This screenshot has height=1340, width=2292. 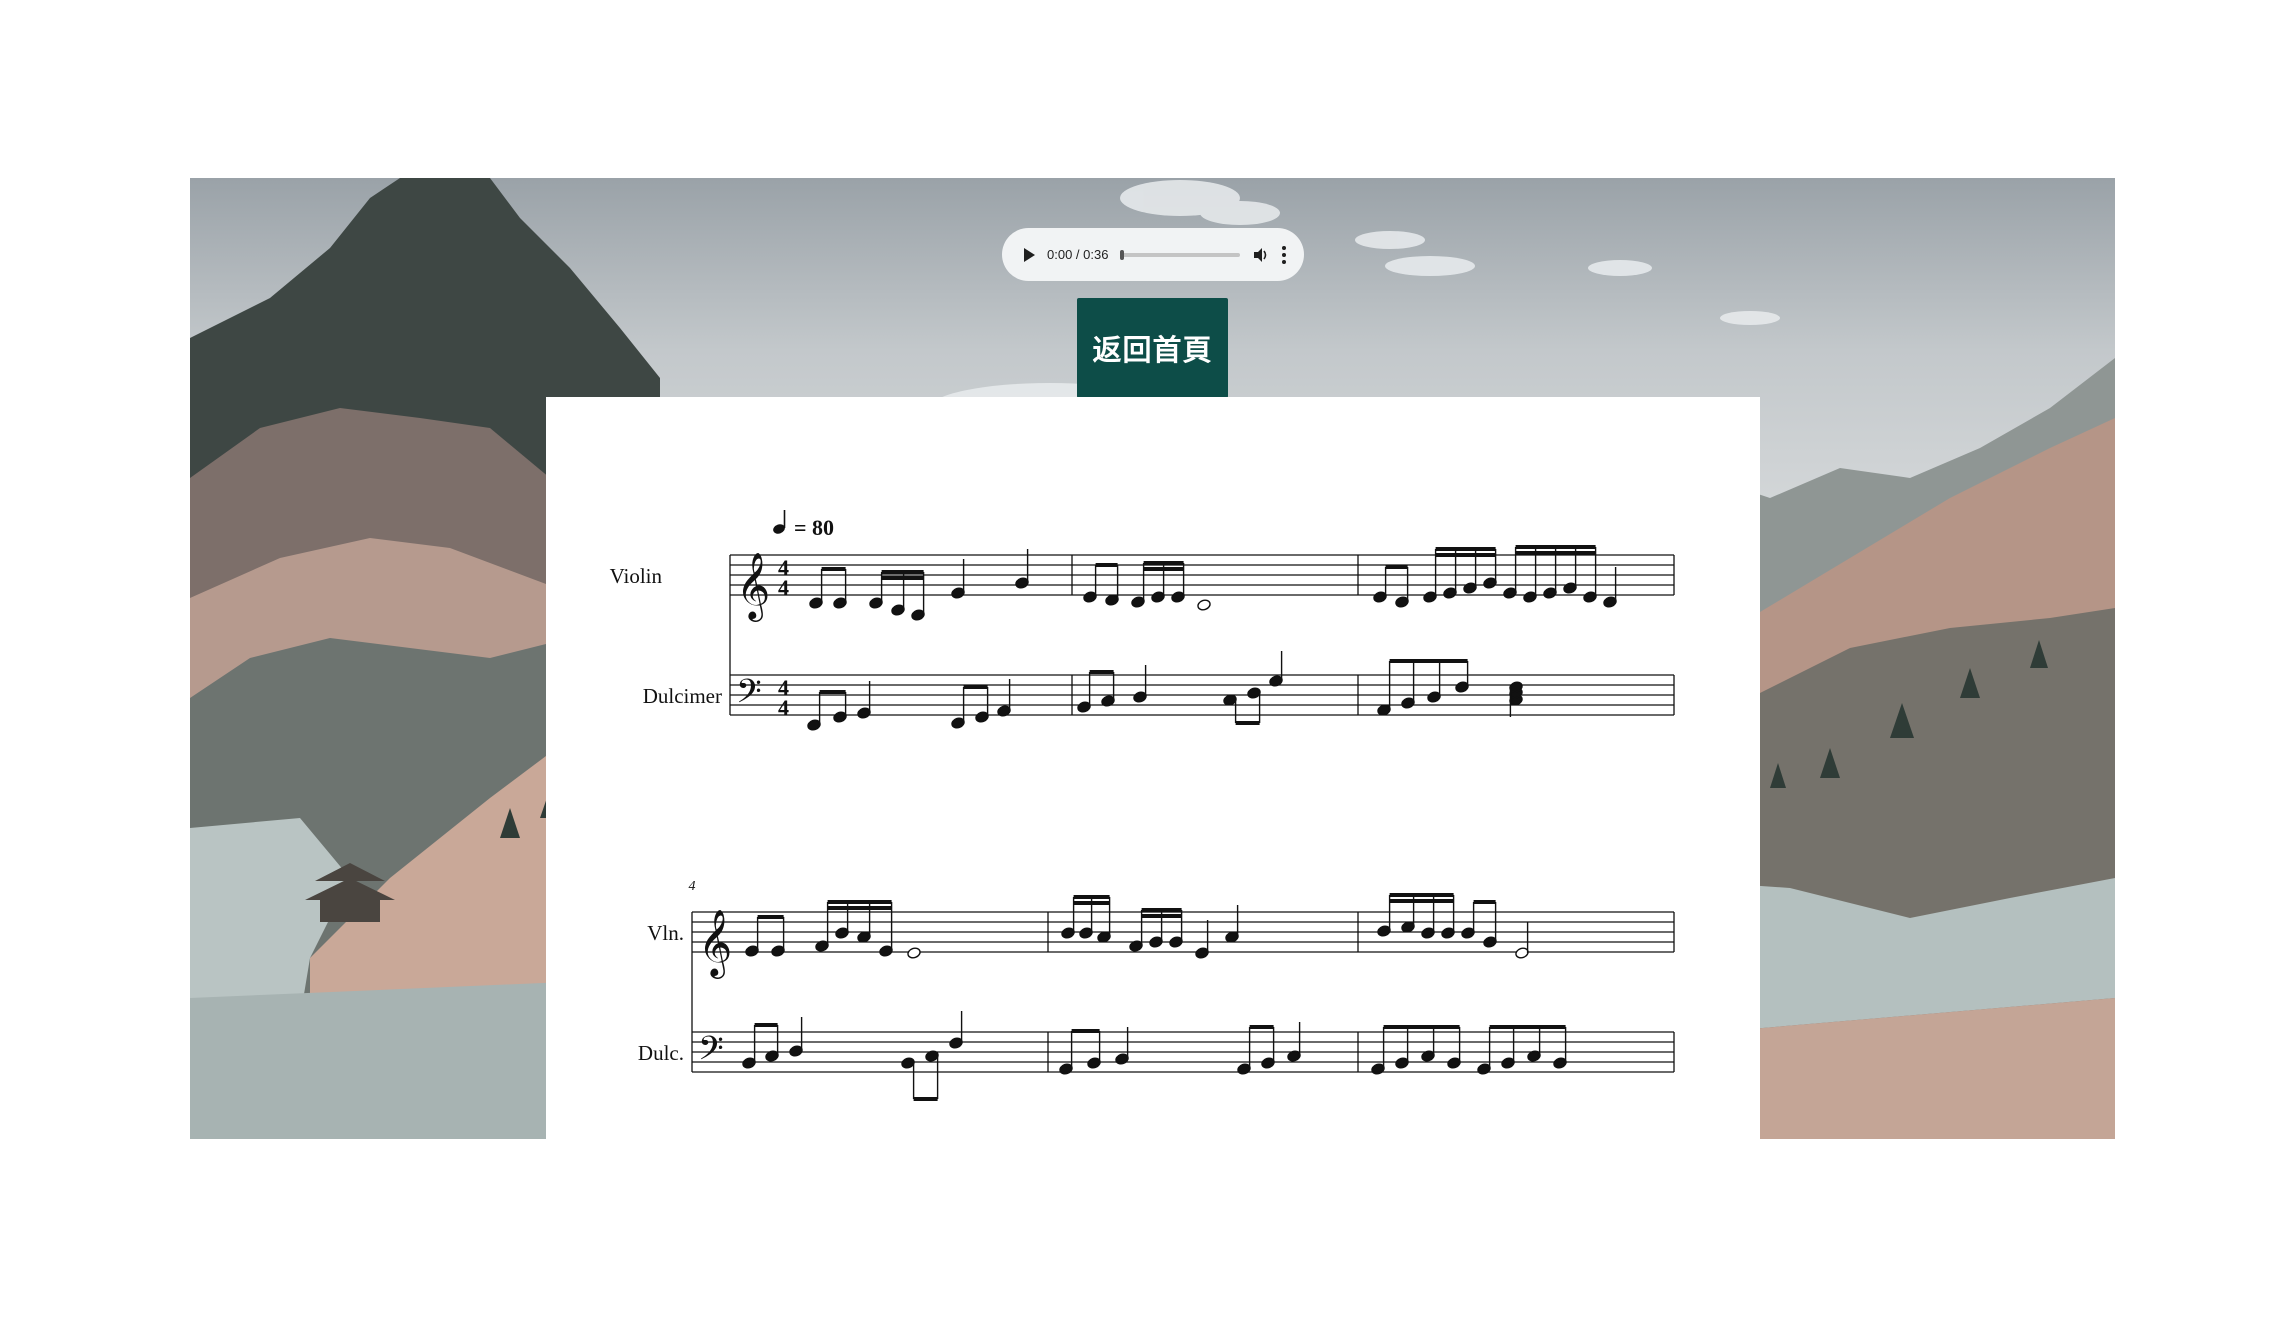 What do you see at coordinates (661, 1053) in the screenshot?
I see `instrument-label: Dulc.` at bounding box center [661, 1053].